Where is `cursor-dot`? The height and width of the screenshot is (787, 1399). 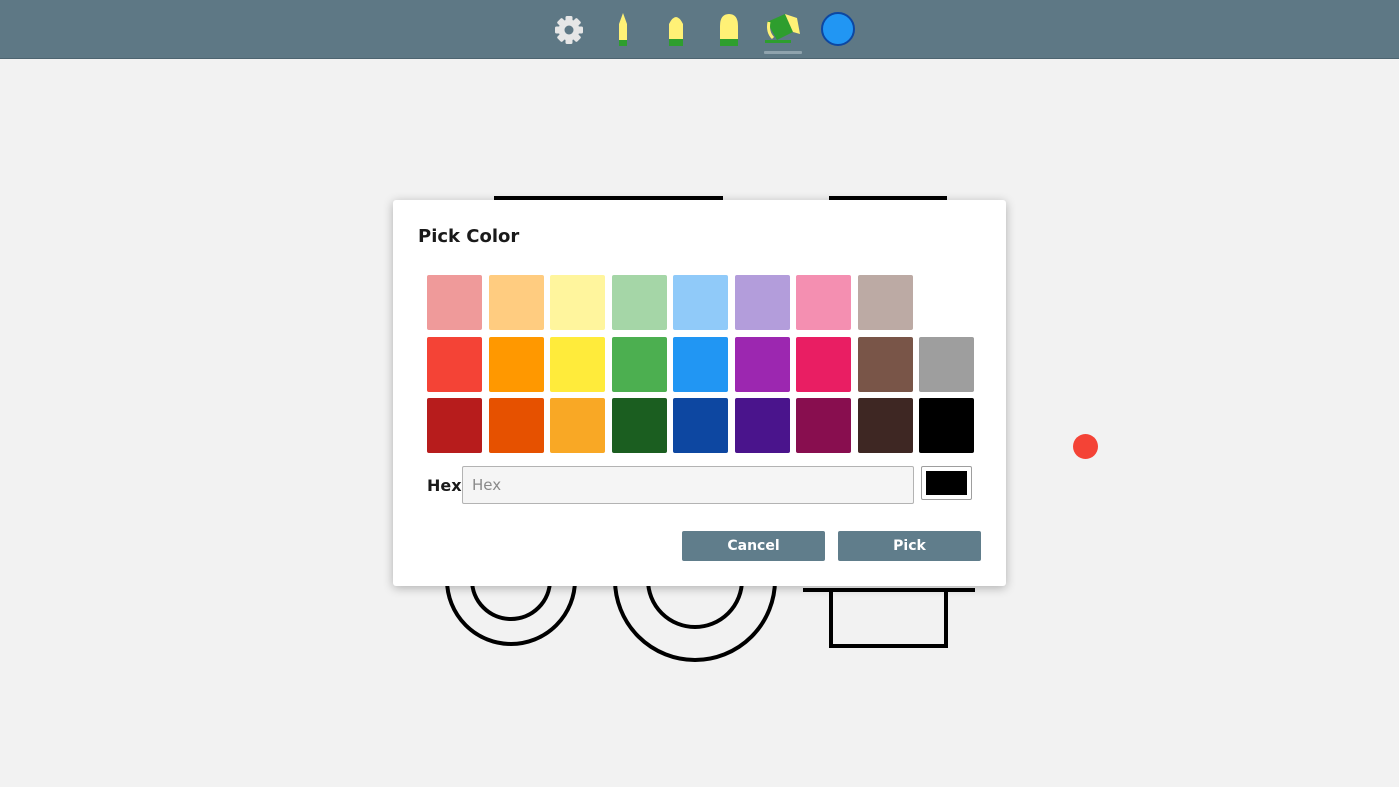 cursor-dot is located at coordinates (1085, 446).